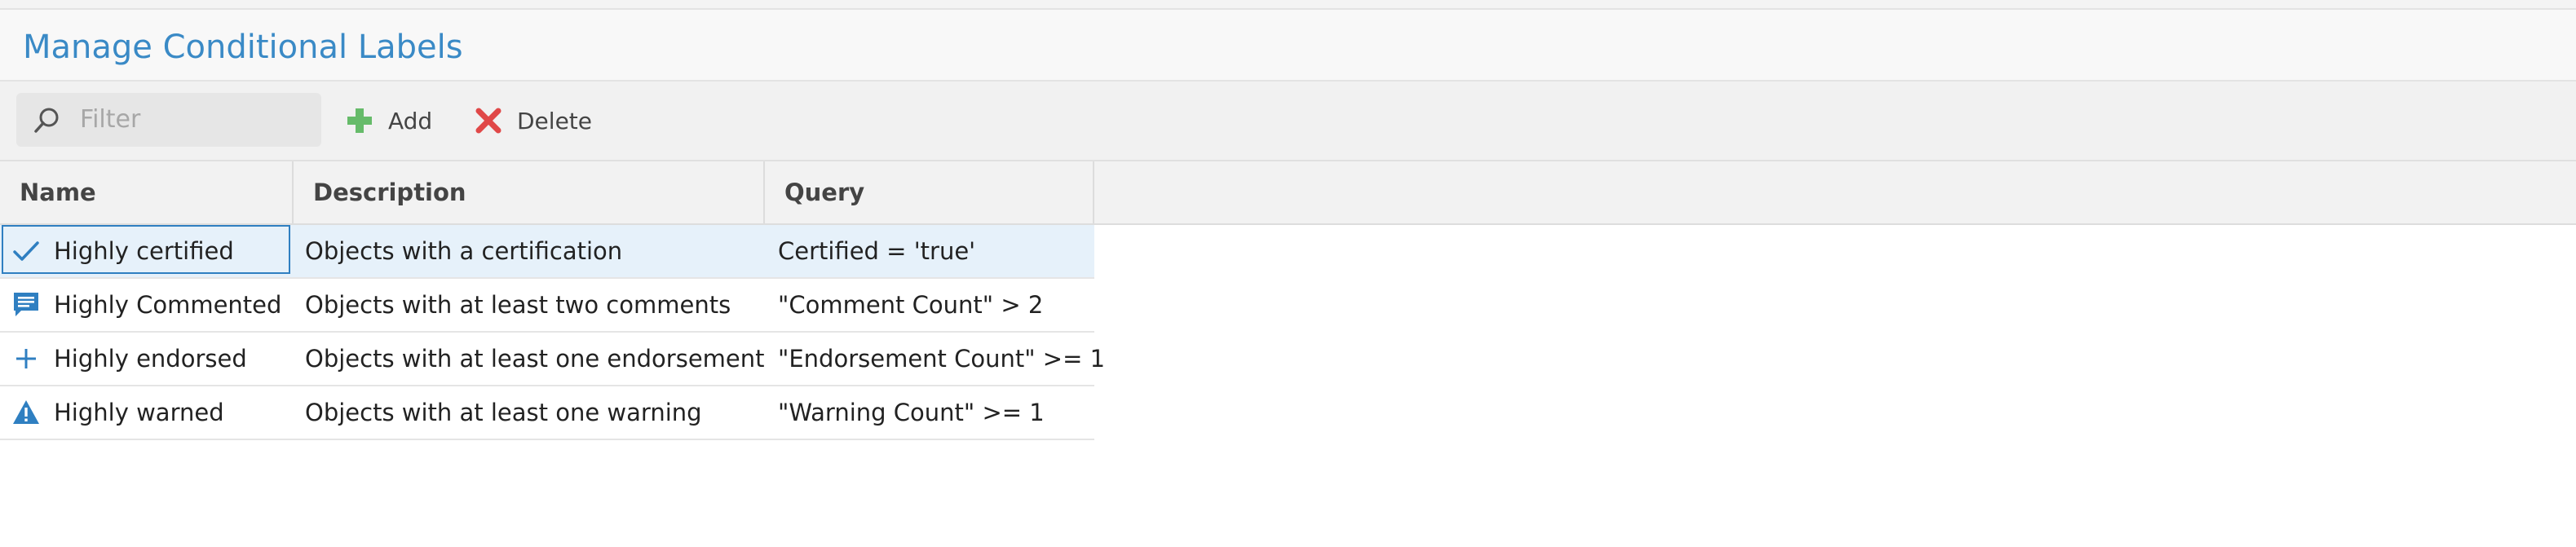 Image resolution: width=2576 pixels, height=547 pixels. Describe the element at coordinates (147, 305) in the screenshot. I see `cell-name: Highly Commented` at that location.